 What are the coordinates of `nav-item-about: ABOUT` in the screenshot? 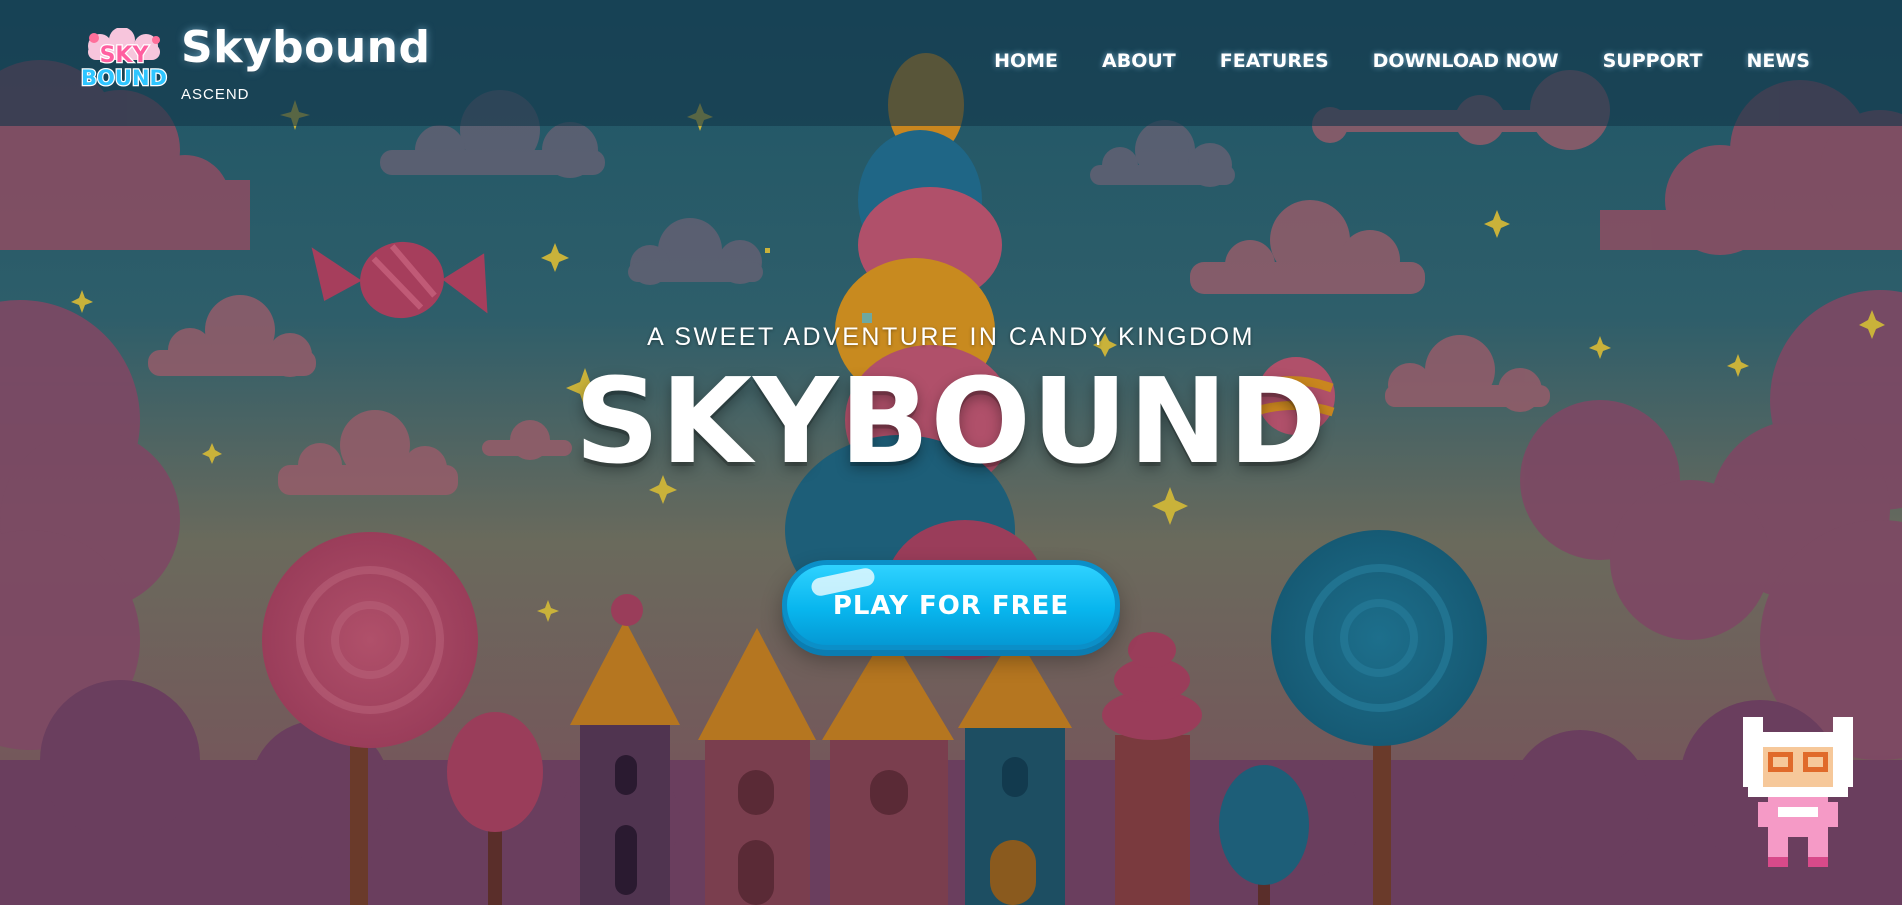 It's located at (1139, 61).